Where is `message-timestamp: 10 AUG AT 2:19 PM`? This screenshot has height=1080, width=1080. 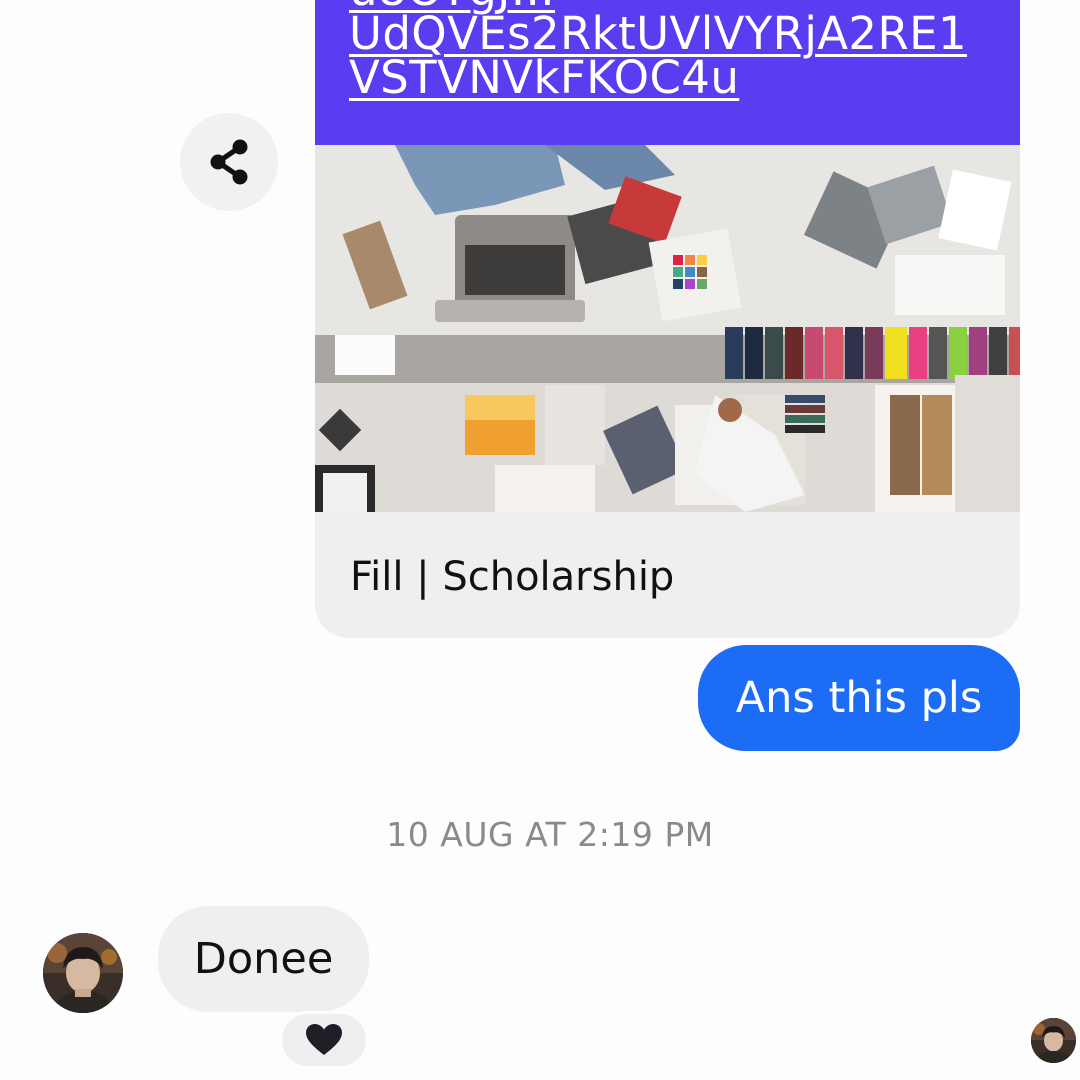
message-timestamp: 10 AUG AT 2:19 PM is located at coordinates (550, 834).